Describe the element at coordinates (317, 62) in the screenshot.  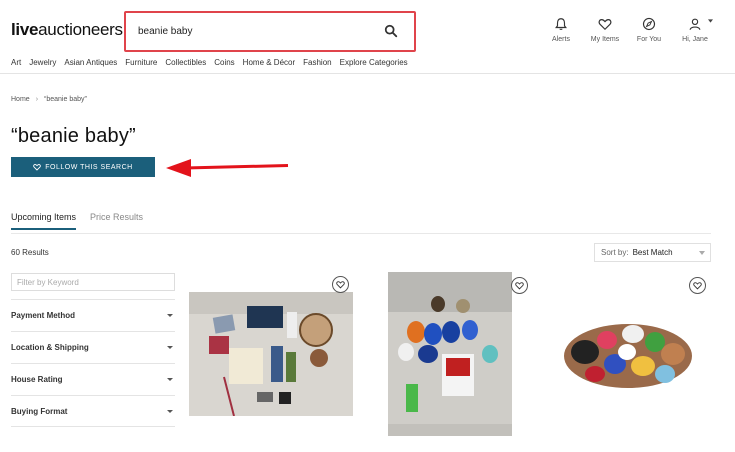
I see `category-fashion: Fashion` at that location.